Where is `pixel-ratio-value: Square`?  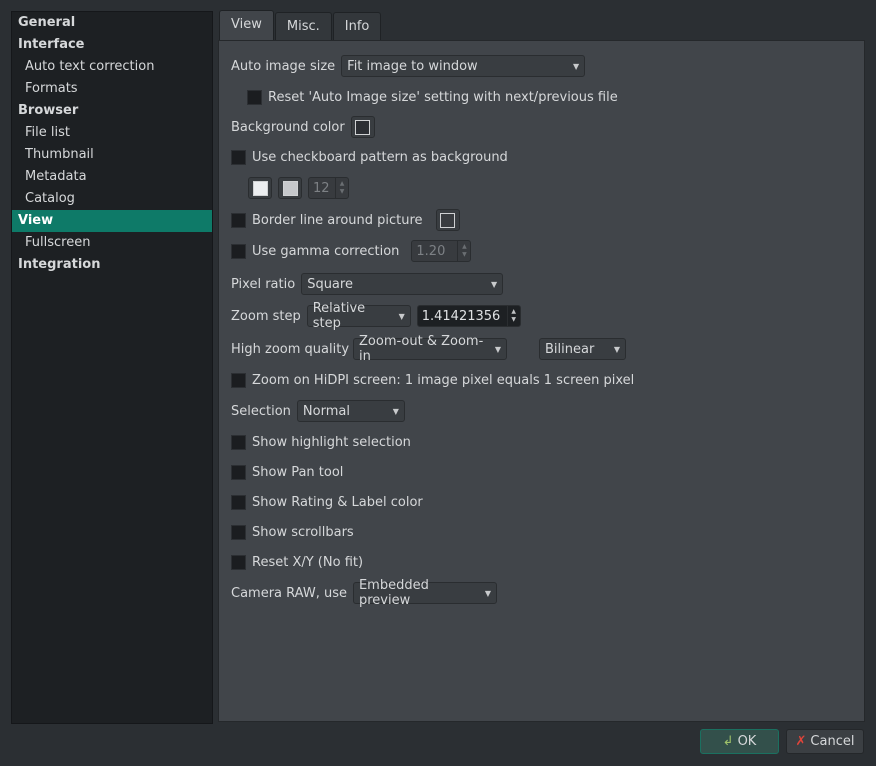
pixel-ratio-value: Square is located at coordinates (330, 284).